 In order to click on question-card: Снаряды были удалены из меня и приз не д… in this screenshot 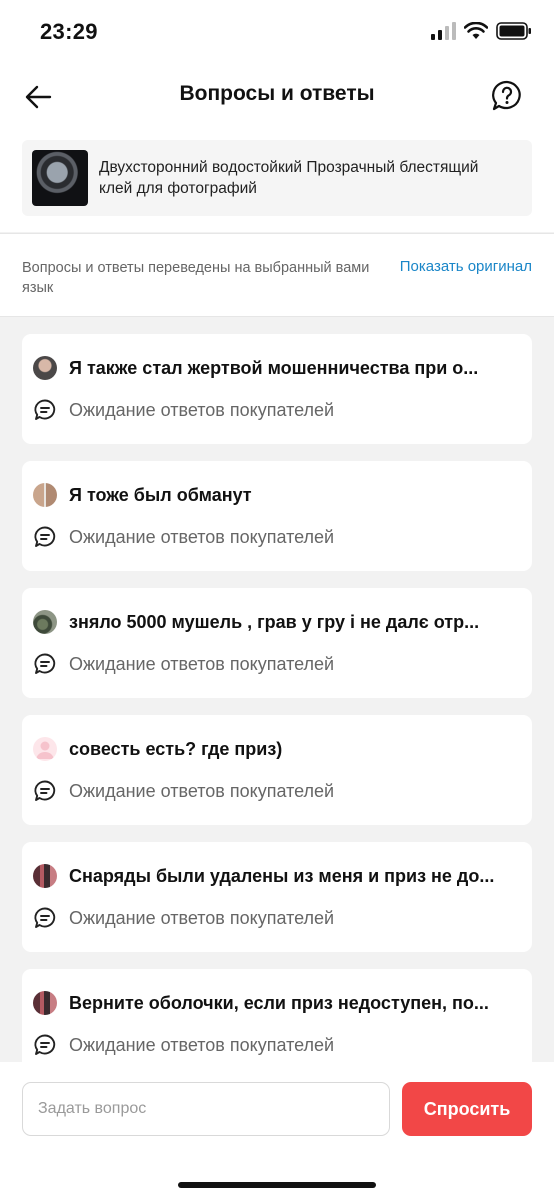, I will do `click(277, 897)`.